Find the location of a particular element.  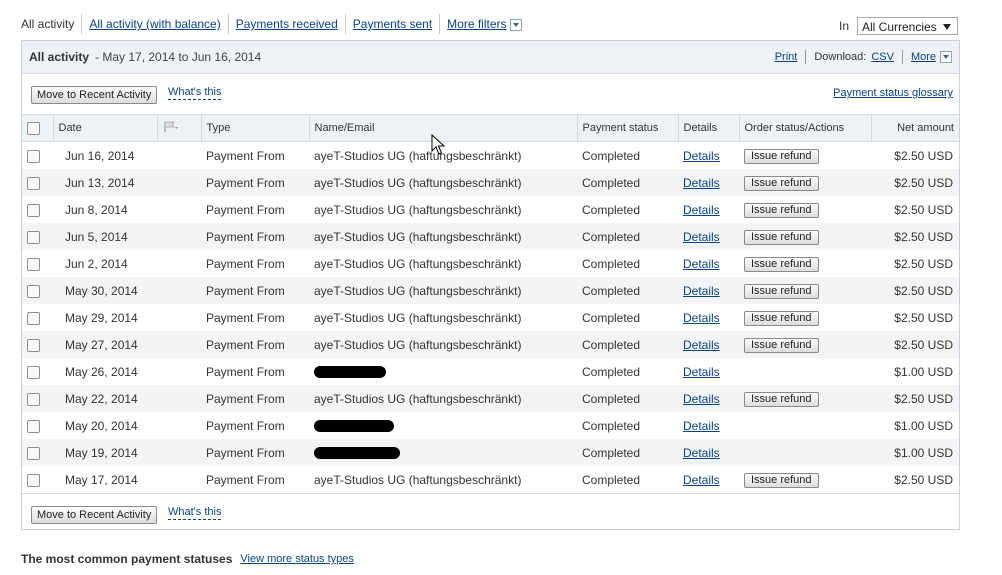

col-type: Type is located at coordinates (255, 128).